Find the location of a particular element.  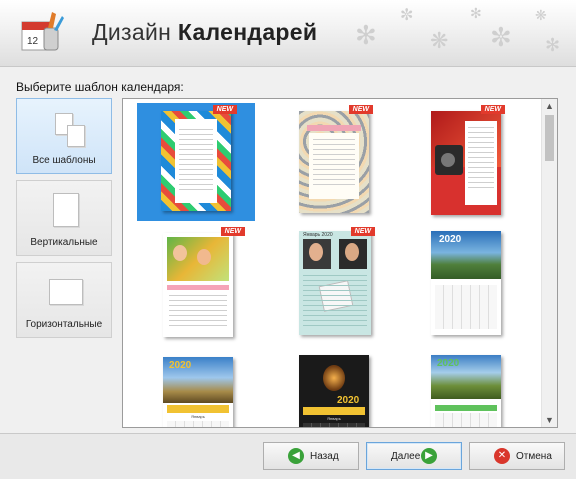

next-button-label: Далее is located at coordinates (406, 456).